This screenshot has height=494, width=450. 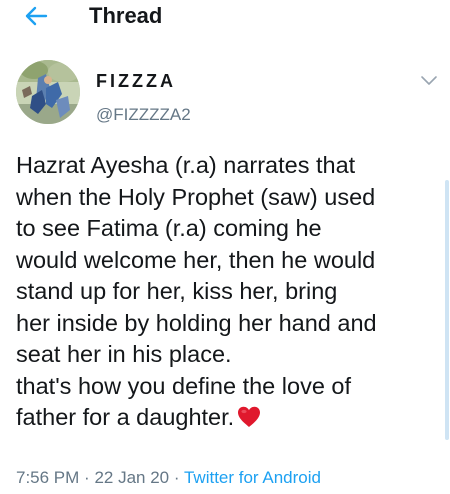 What do you see at coordinates (429, 81) in the screenshot?
I see `chevron-down-icon` at bounding box center [429, 81].